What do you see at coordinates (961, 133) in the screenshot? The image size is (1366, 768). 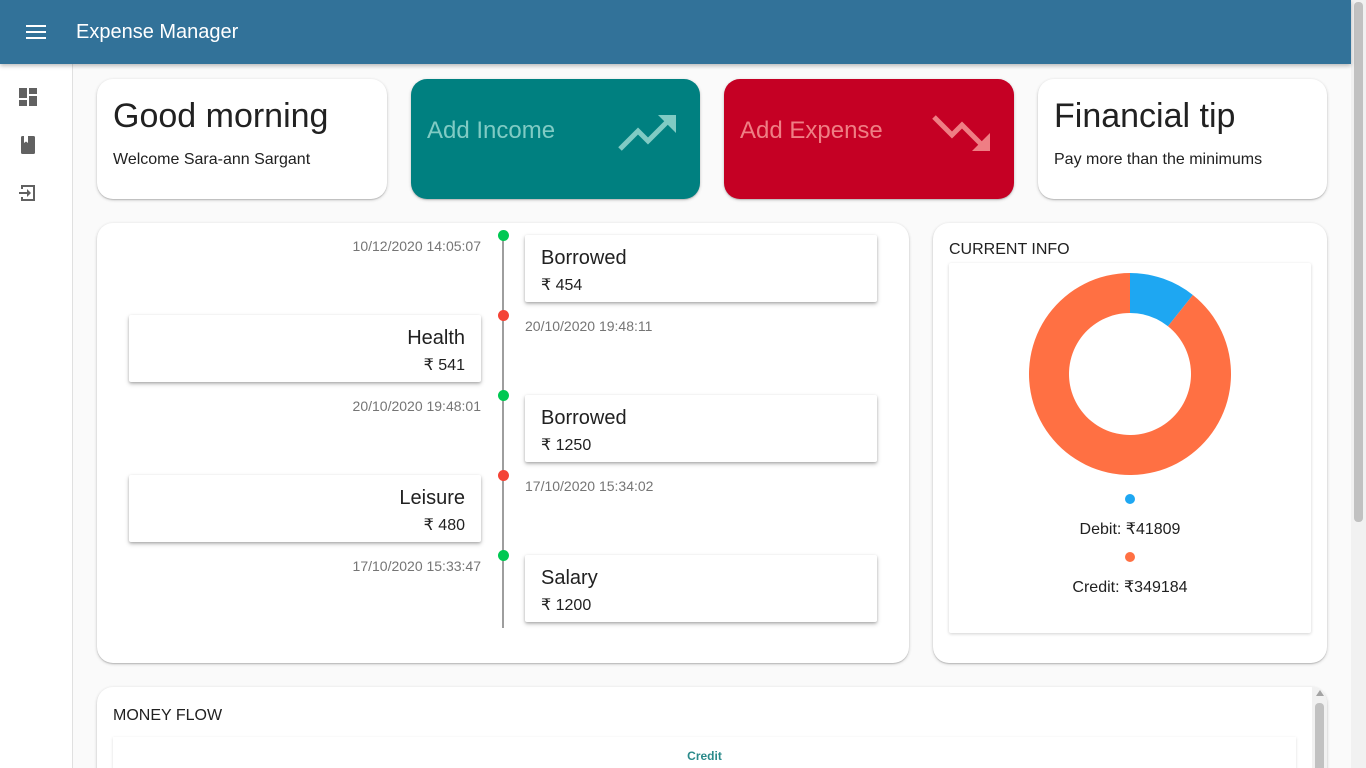 I see `trending-down-icon` at bounding box center [961, 133].